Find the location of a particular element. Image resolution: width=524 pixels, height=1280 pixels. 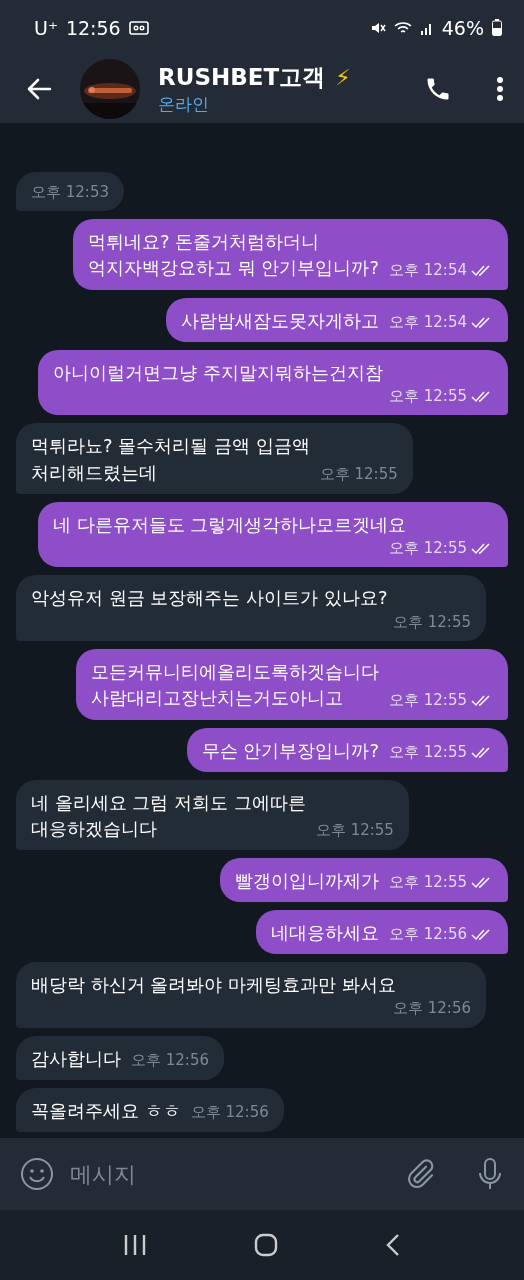

wifi-icon is located at coordinates (402, 27).